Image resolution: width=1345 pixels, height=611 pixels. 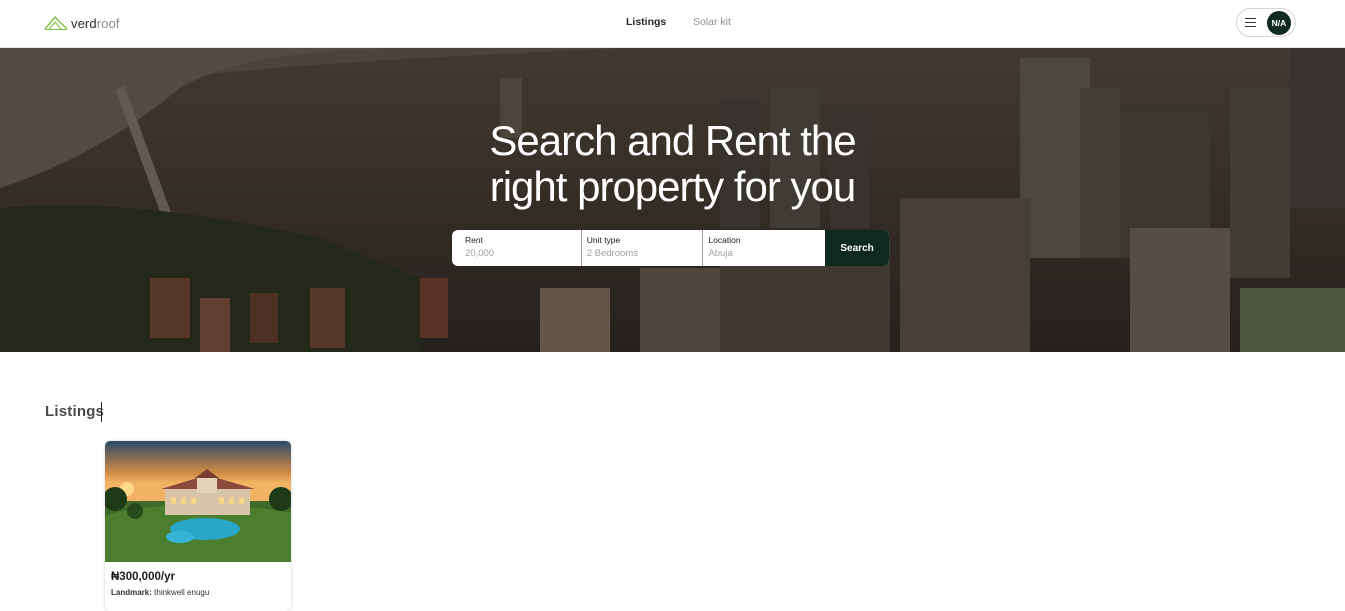 What do you see at coordinates (672, 24) in the screenshot?
I see `top-navbar: verdroof Listings Solar kit N/A` at bounding box center [672, 24].